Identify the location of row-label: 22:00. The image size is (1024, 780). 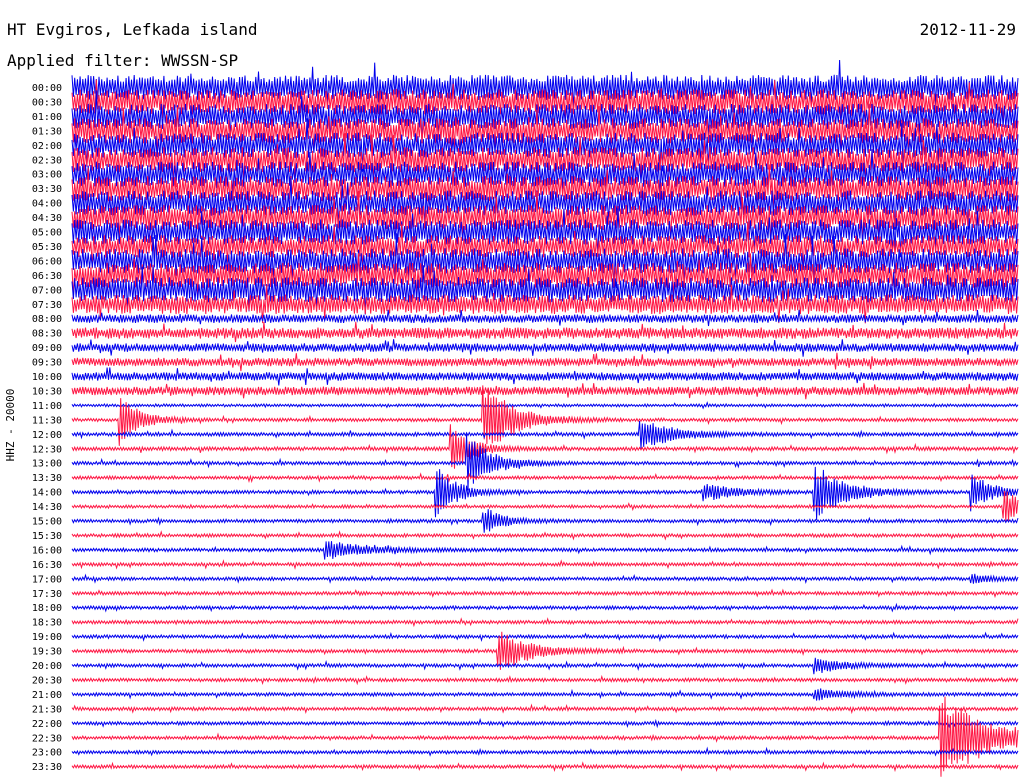
(47, 724).